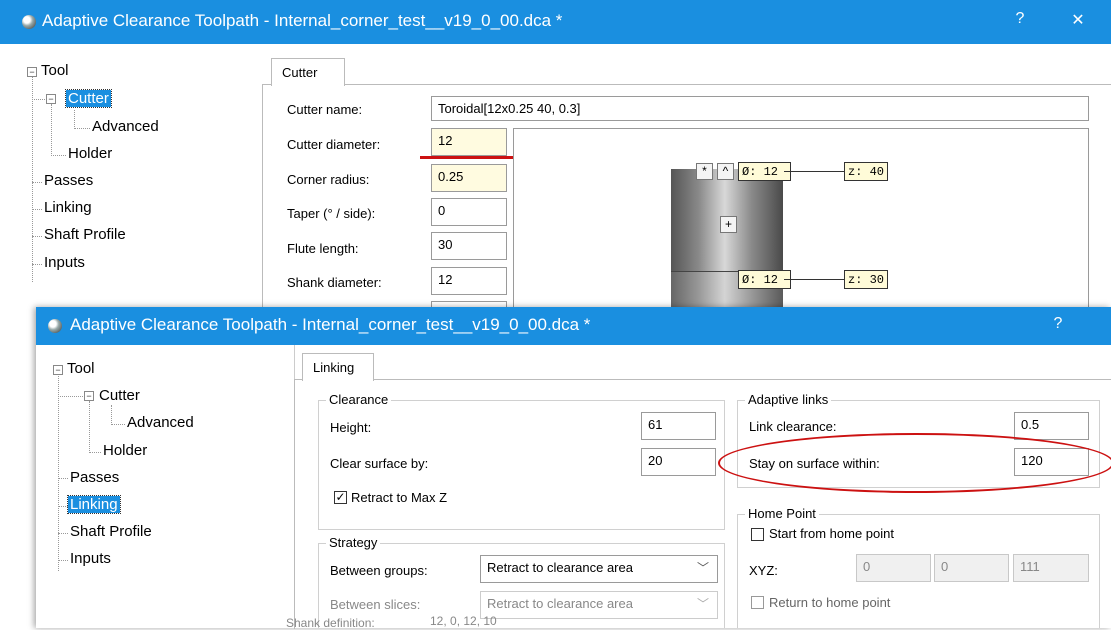  Describe the element at coordinates (678, 426) in the screenshot. I see `height-field: 61` at that location.